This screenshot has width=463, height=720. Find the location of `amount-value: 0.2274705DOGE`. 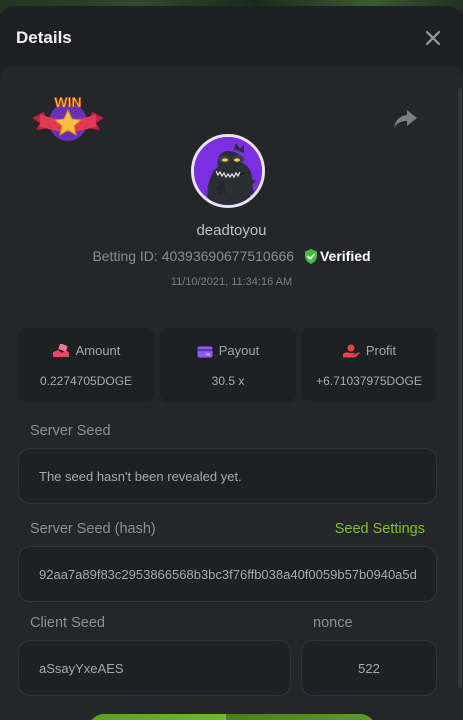

amount-value: 0.2274705DOGE is located at coordinates (86, 381).